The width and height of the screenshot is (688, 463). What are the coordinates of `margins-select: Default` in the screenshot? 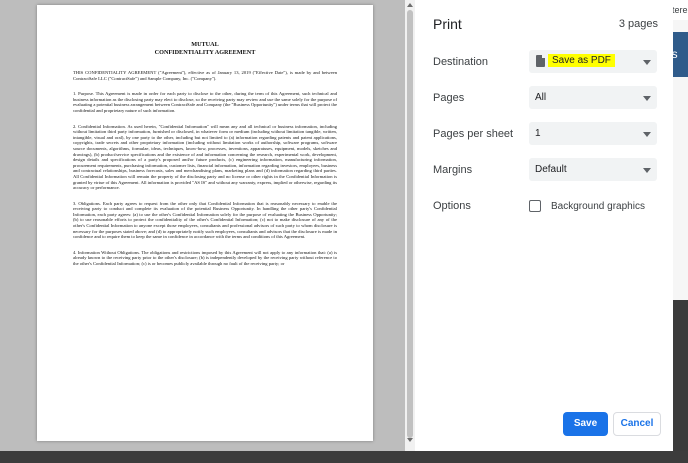 It's located at (593, 169).